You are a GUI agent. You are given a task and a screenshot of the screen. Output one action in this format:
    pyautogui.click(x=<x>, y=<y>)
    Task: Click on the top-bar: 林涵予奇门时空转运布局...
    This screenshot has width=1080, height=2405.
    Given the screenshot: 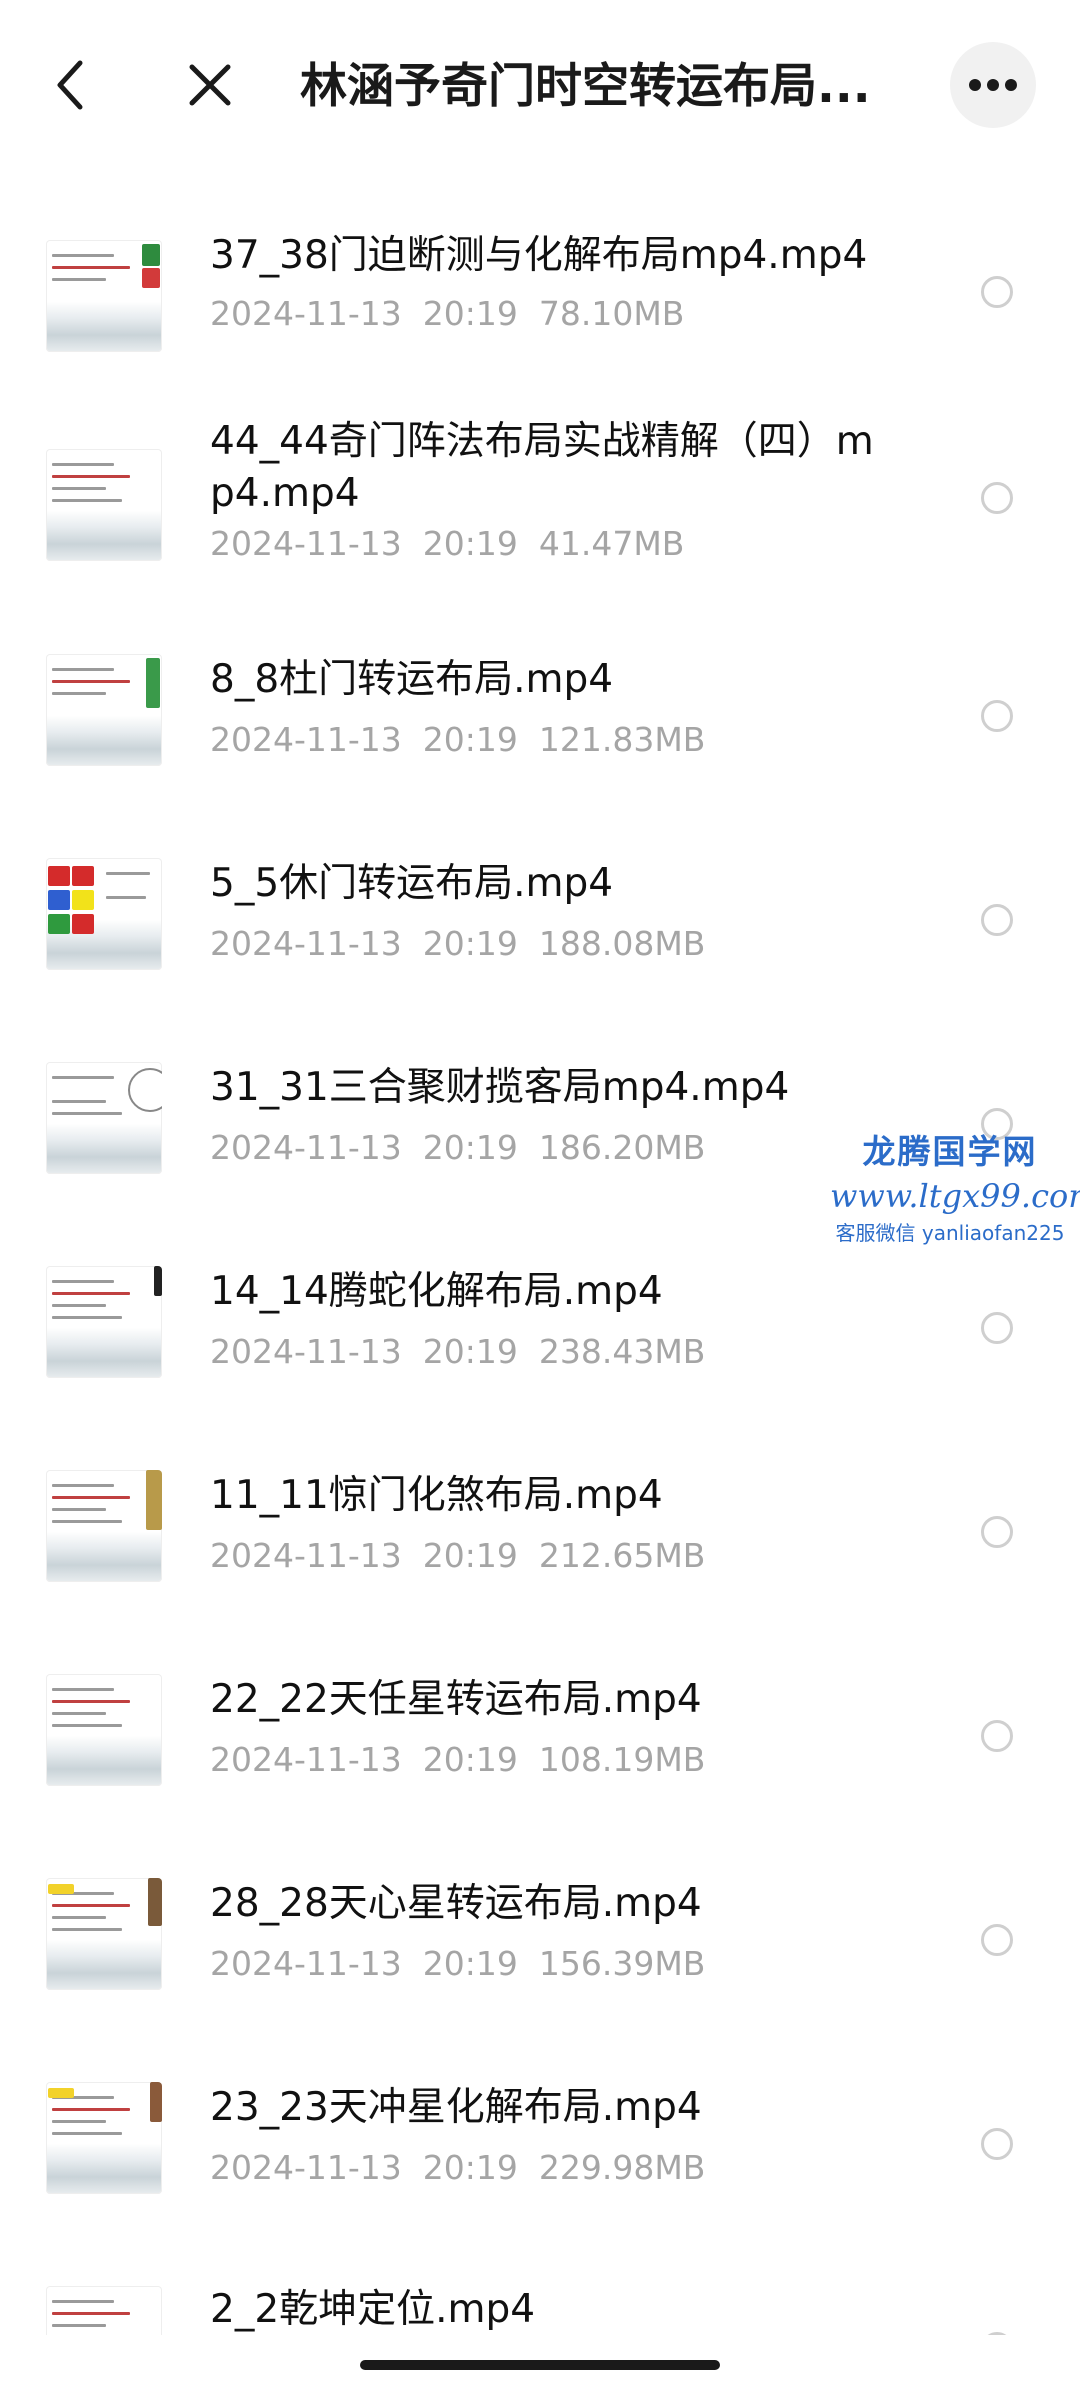 What is the action you would take?
    pyautogui.click(x=540, y=85)
    